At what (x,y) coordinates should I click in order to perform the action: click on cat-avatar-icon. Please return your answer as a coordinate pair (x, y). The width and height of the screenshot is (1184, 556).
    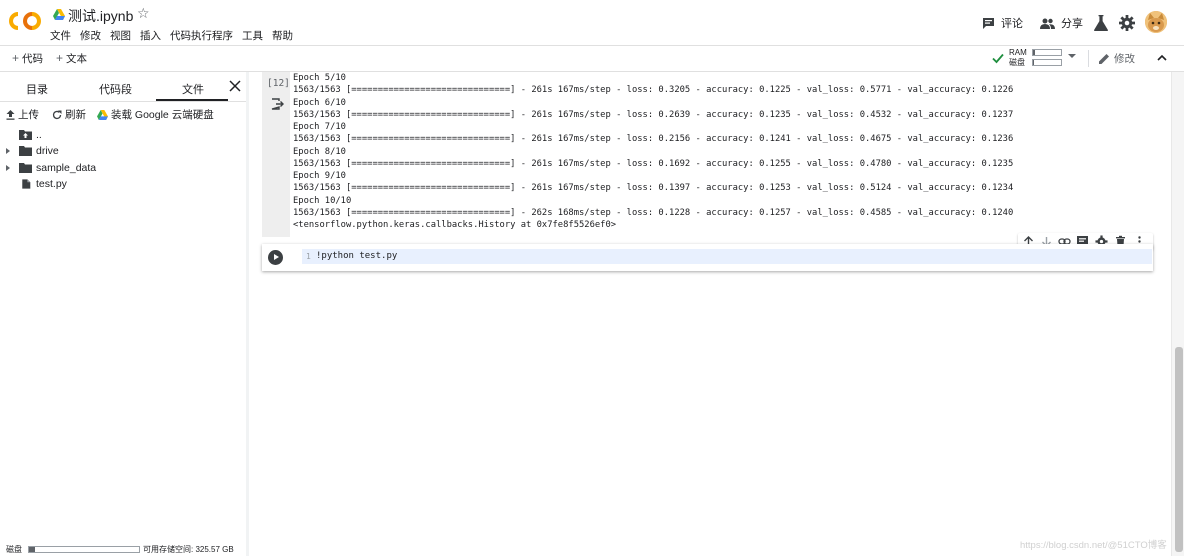
    Looking at the image, I should click on (1156, 22).